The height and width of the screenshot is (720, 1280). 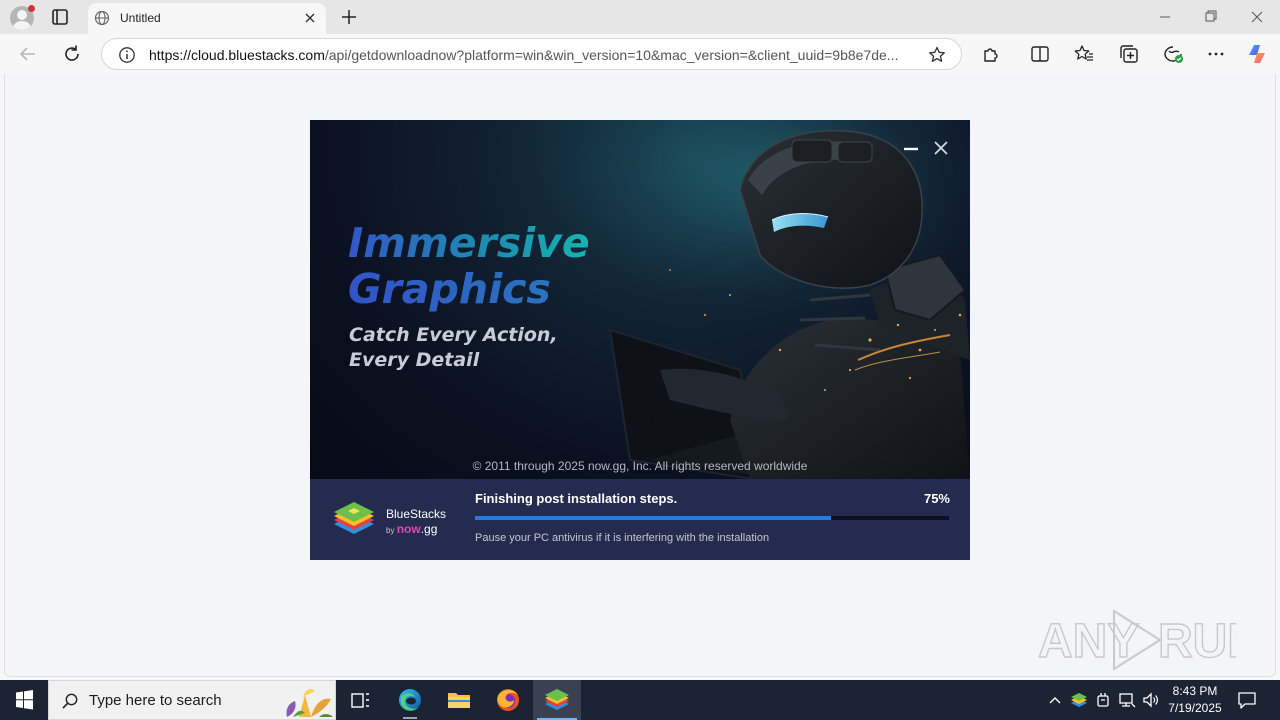 I want to click on more-options-icon, so click(x=1216, y=54).